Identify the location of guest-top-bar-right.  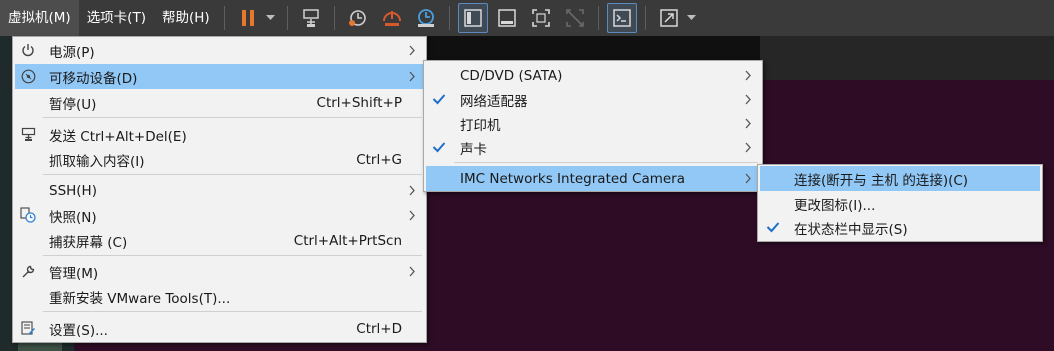
(907, 58).